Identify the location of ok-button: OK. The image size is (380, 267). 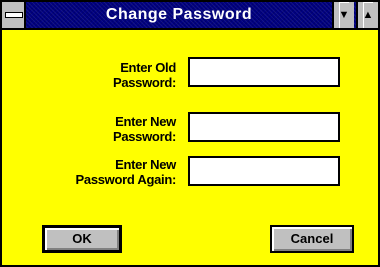
(82, 239).